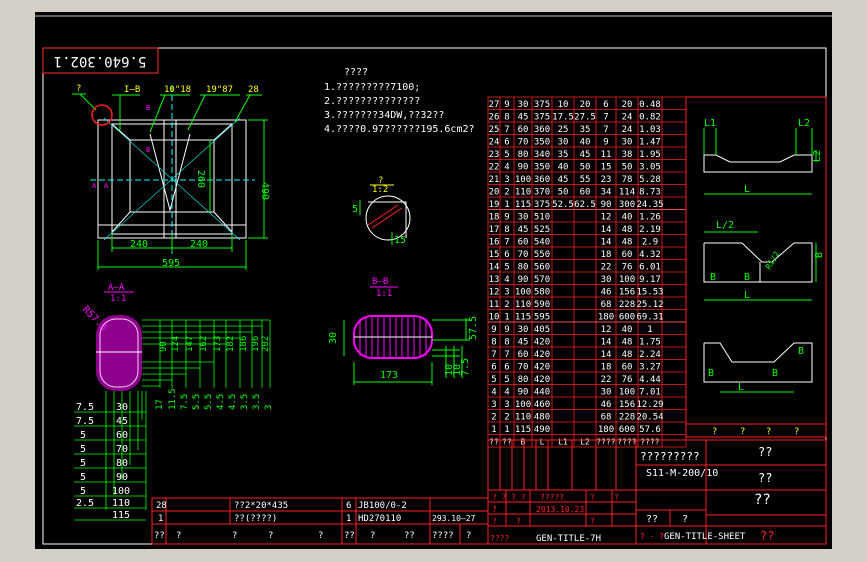  What do you see at coordinates (585, 442) in the screenshot?
I see `table-header-cell: L2` at bounding box center [585, 442].